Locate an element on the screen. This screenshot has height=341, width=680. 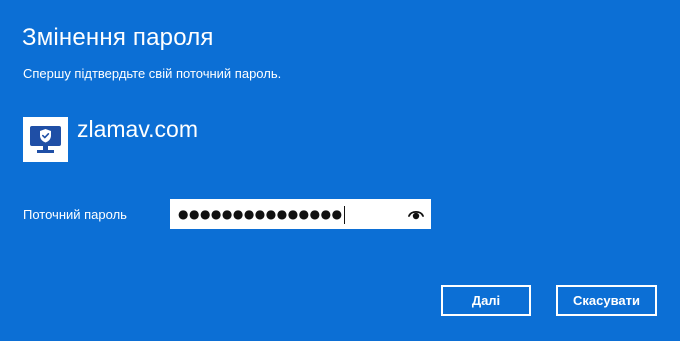
current-password-input: ●●●●●●●●●●●●●●● is located at coordinates (300, 214).